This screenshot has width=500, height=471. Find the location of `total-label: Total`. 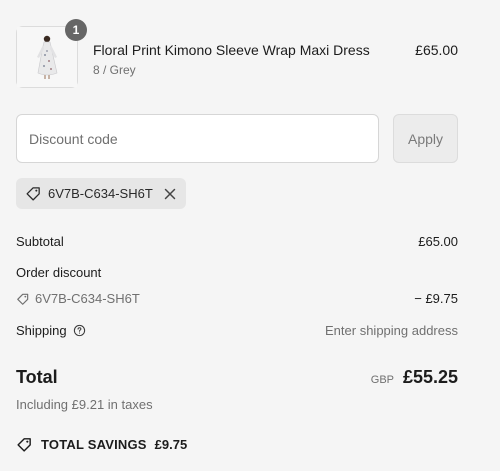

total-label: Total is located at coordinates (37, 377).